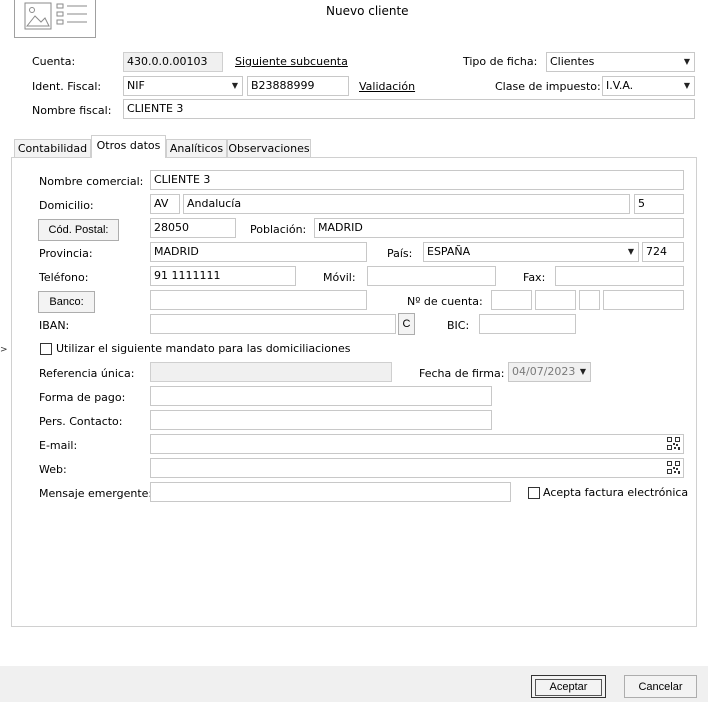 Image resolution: width=708 pixels, height=702 pixels. Describe the element at coordinates (555, 300) in the screenshot. I see `num-cuenta-oficina-field` at that location.